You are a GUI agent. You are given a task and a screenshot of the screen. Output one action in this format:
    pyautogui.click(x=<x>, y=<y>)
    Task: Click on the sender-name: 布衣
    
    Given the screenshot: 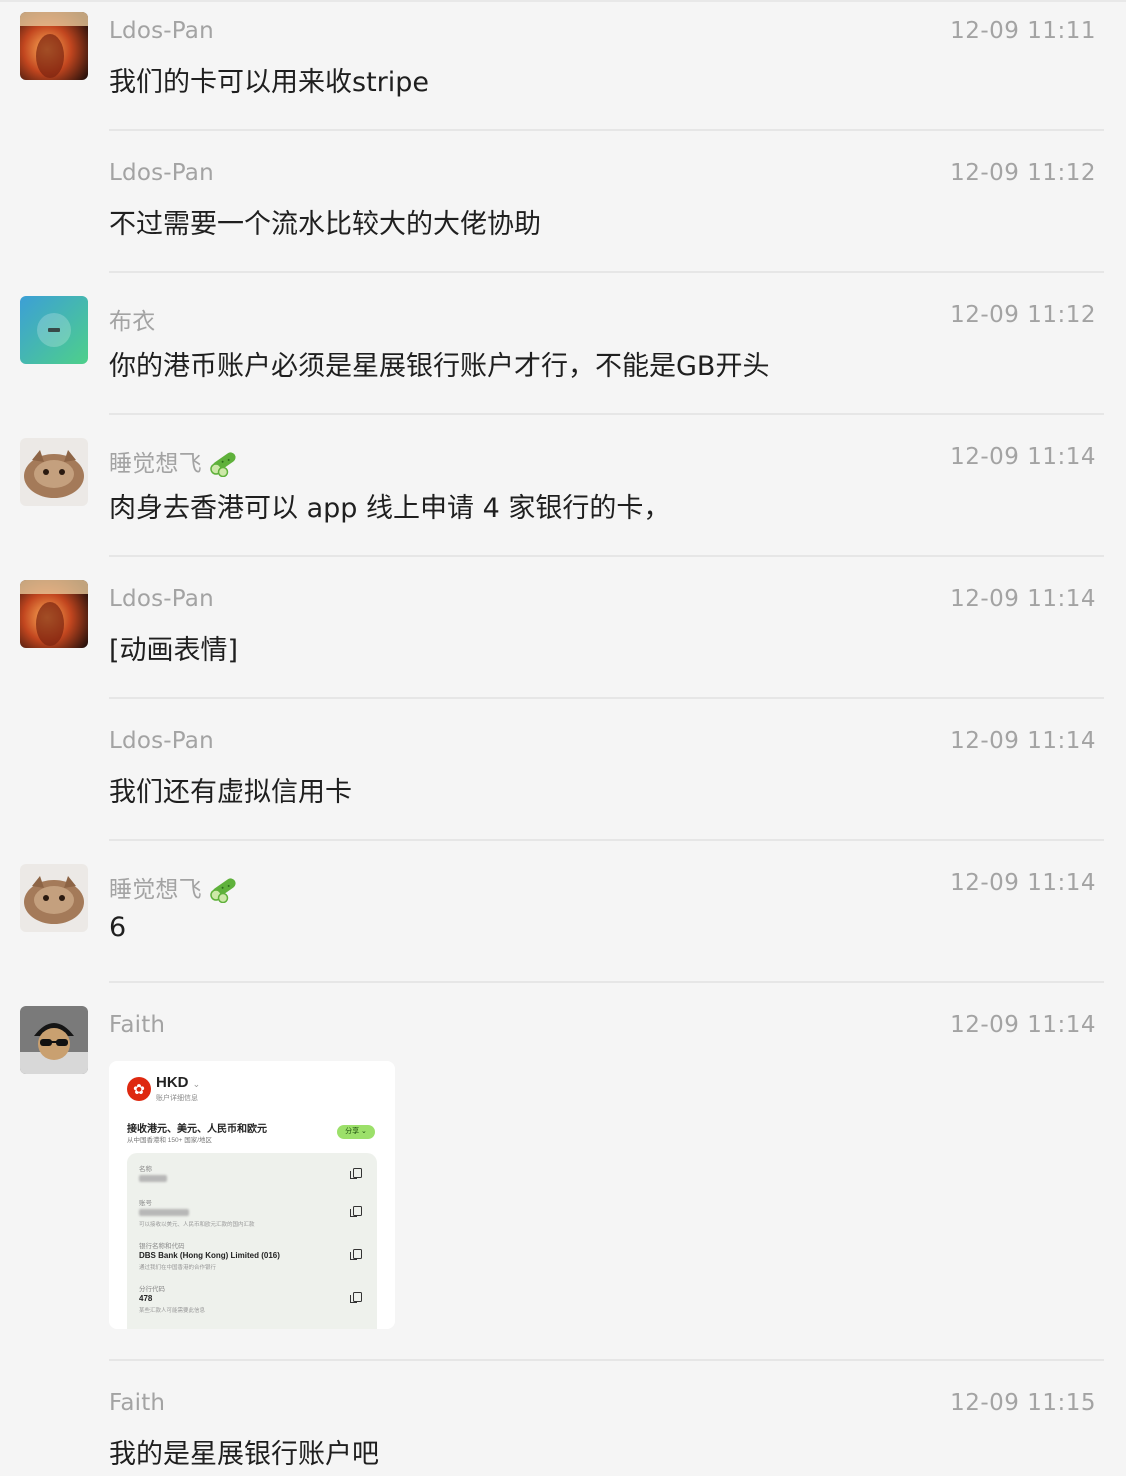 What is the action you would take?
    pyautogui.click(x=132, y=322)
    